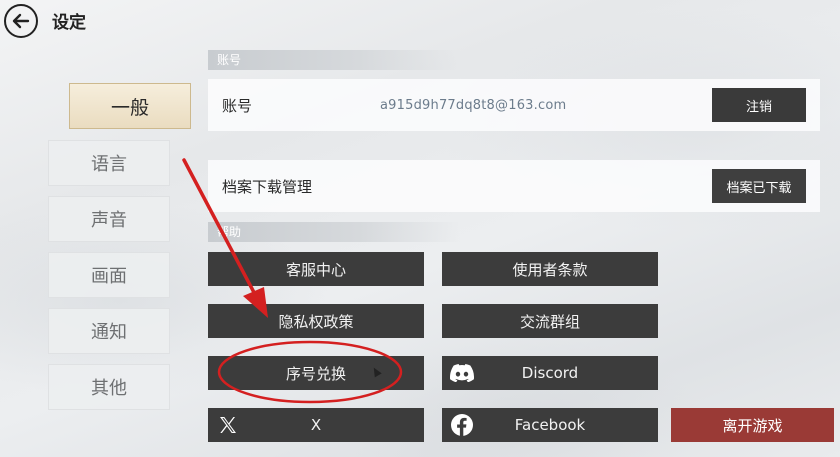 Image resolution: width=840 pixels, height=457 pixels. Describe the element at coordinates (334, 232) in the screenshot. I see `help-section-header: 帮助` at that location.